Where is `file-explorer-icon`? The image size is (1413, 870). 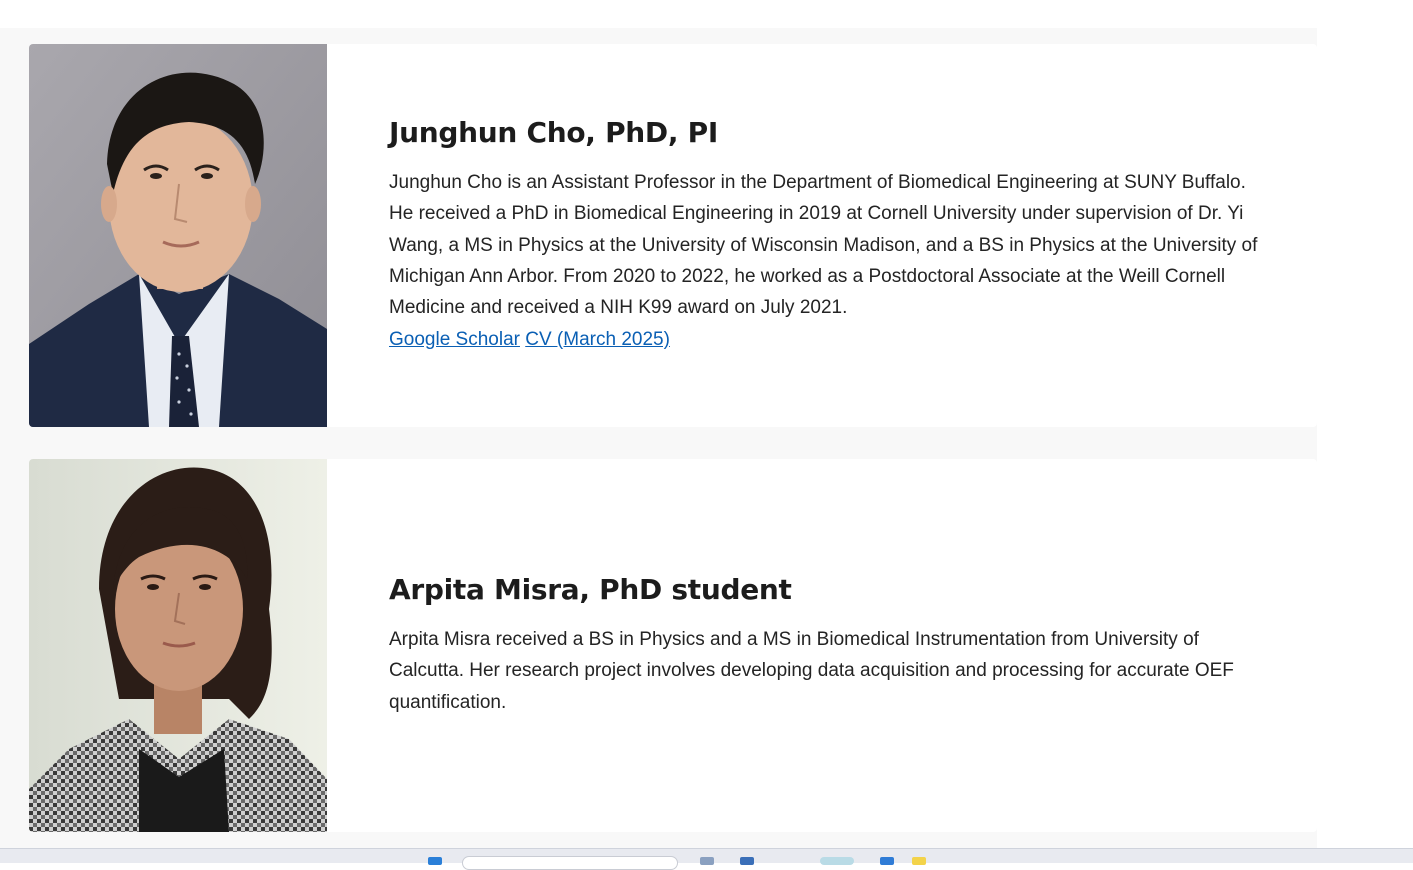 file-explorer-icon is located at coordinates (919, 861).